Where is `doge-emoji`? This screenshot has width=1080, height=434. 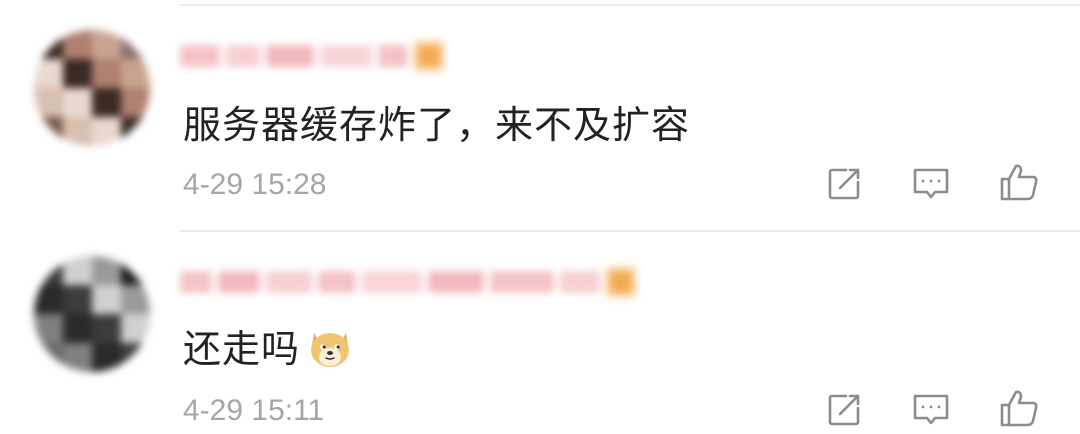
doge-emoji is located at coordinates (330, 351).